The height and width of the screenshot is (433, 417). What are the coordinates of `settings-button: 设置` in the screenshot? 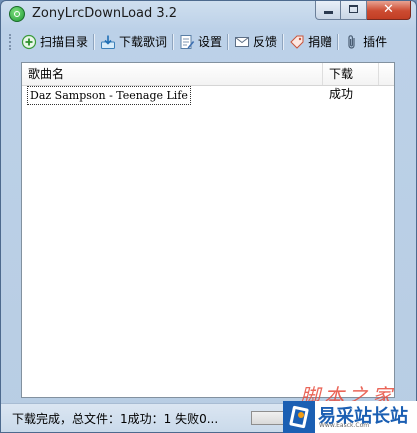 It's located at (200, 42).